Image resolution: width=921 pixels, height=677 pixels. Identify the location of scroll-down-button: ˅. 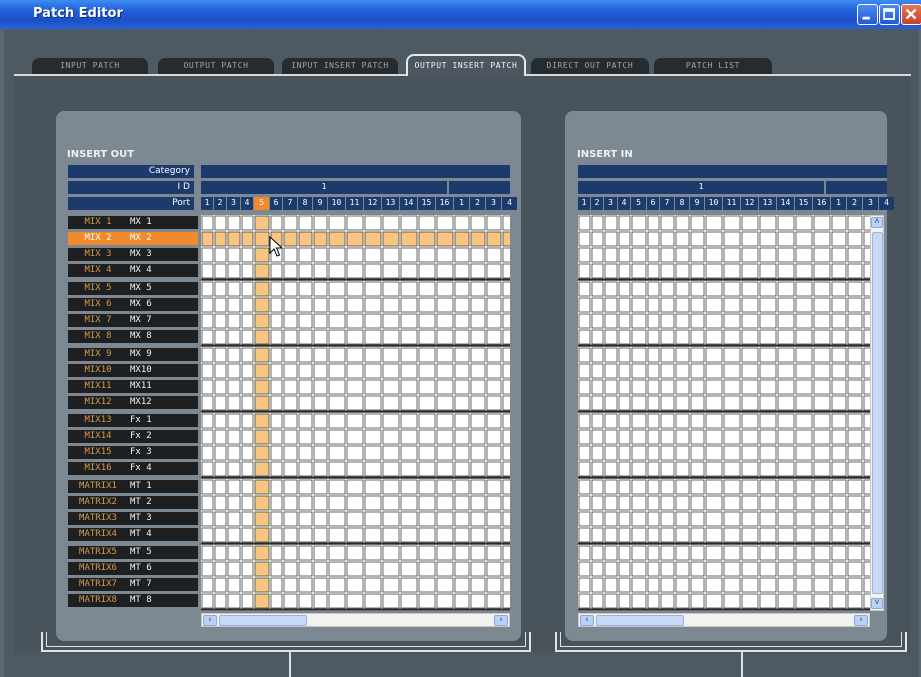
(877, 603).